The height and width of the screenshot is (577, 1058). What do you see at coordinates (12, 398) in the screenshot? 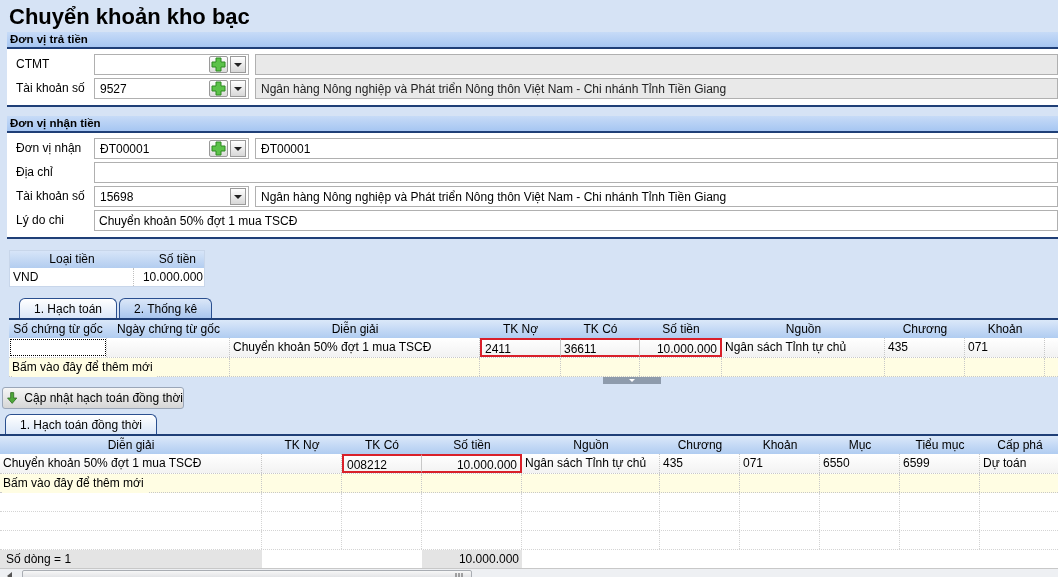
I see `arrow-down-icon` at bounding box center [12, 398].